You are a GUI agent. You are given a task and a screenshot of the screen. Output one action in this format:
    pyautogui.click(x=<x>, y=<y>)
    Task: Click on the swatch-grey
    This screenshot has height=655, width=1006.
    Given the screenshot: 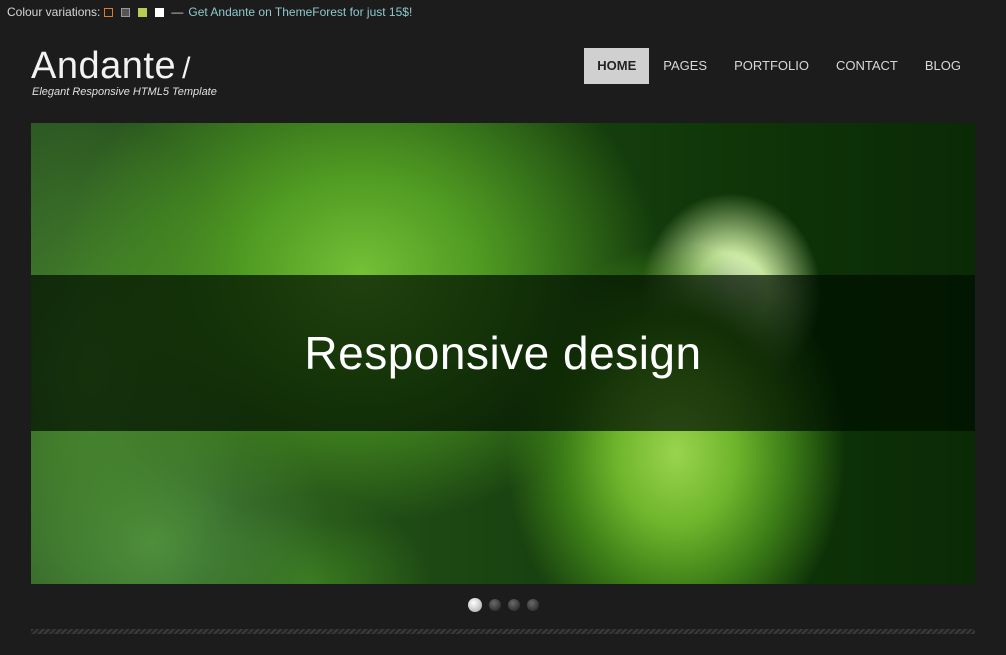 What is the action you would take?
    pyautogui.click(x=126, y=12)
    